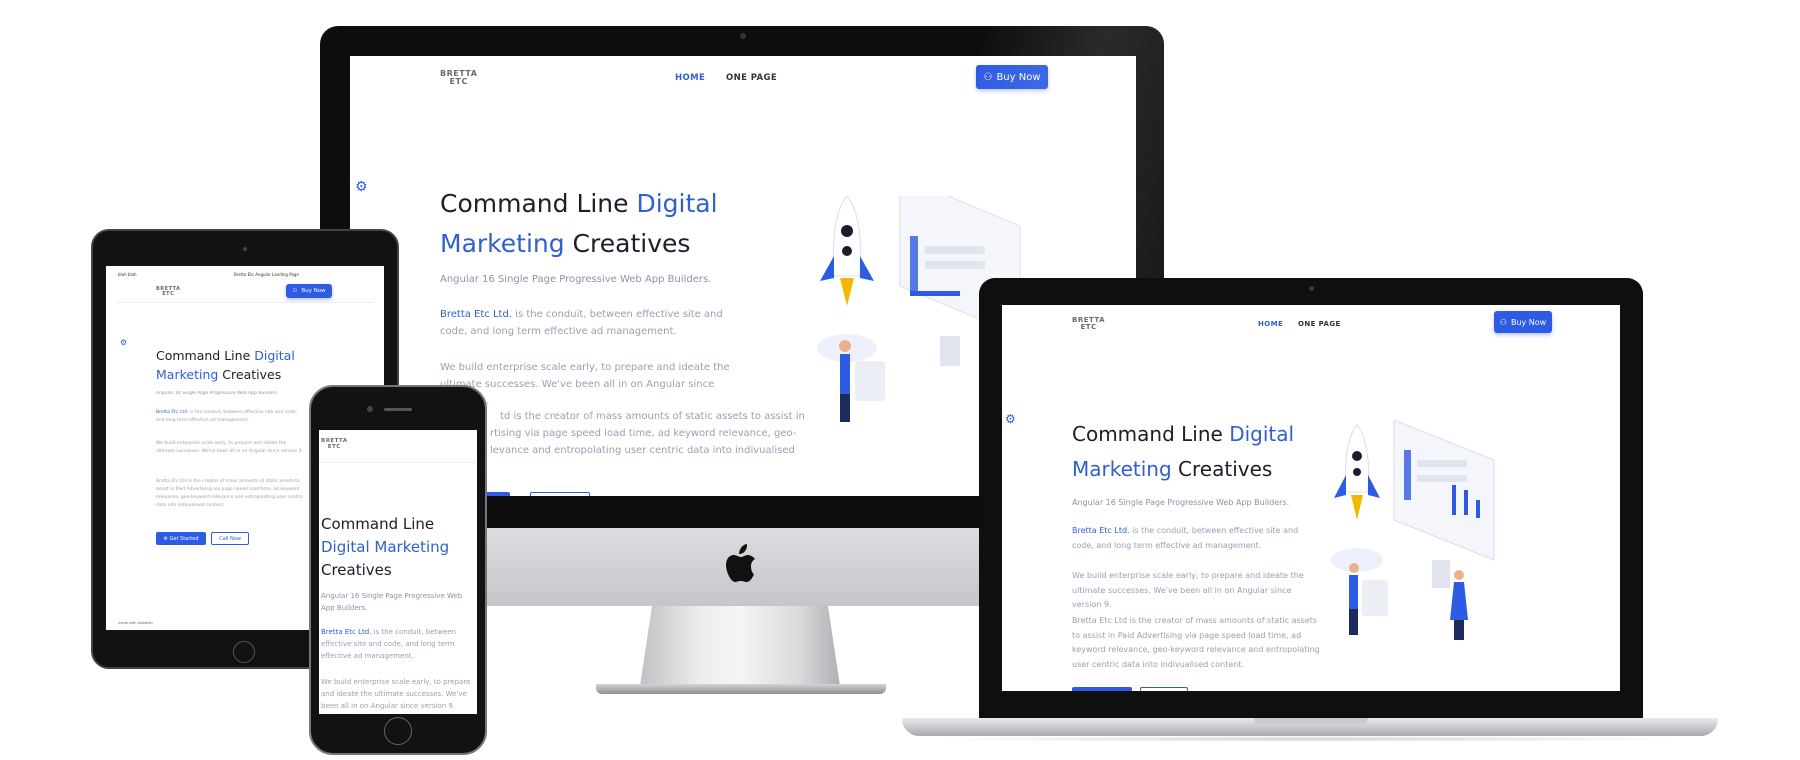  I want to click on tablet-footer: made with blahblah, so click(135, 623).